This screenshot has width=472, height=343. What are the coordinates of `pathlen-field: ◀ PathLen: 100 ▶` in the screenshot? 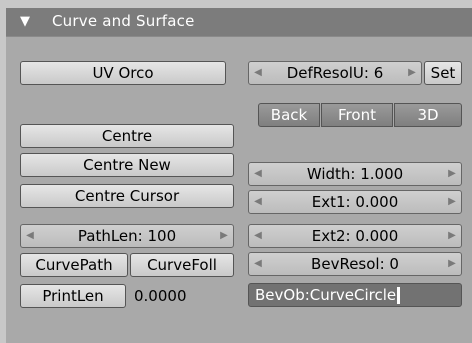 It's located at (127, 236).